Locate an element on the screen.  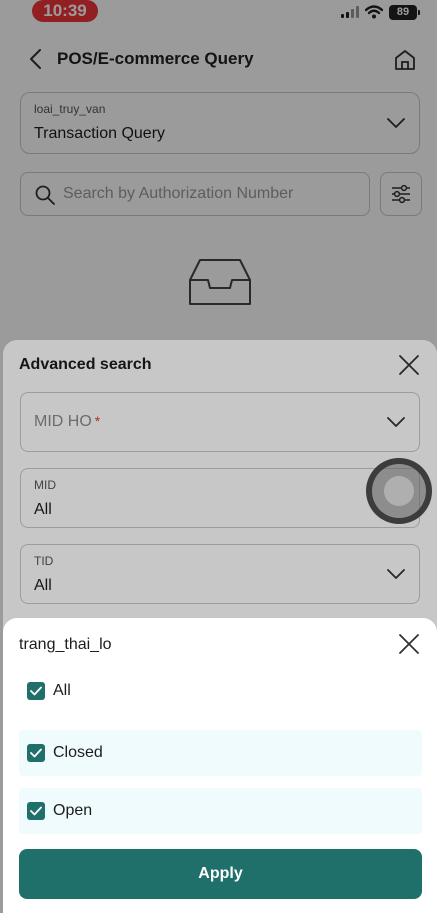
option-closed: Closed is located at coordinates (220, 753).